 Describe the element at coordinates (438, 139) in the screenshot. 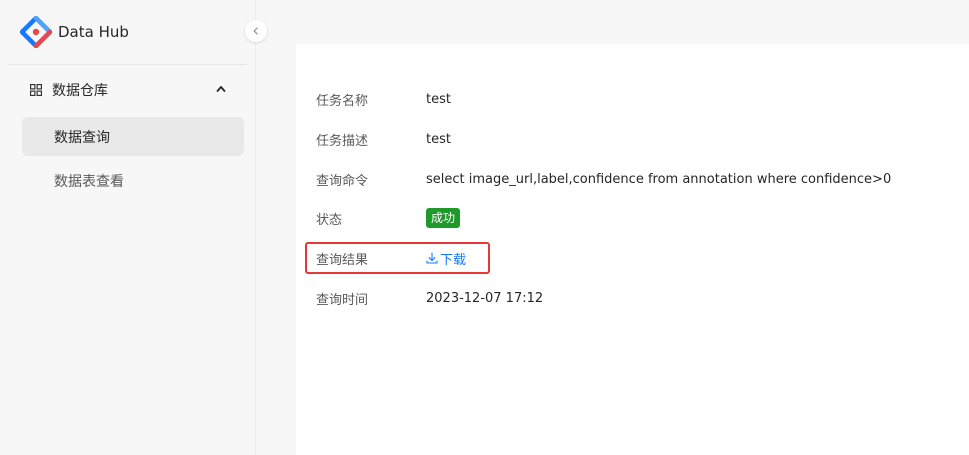

I see `task-desc-value: test` at that location.